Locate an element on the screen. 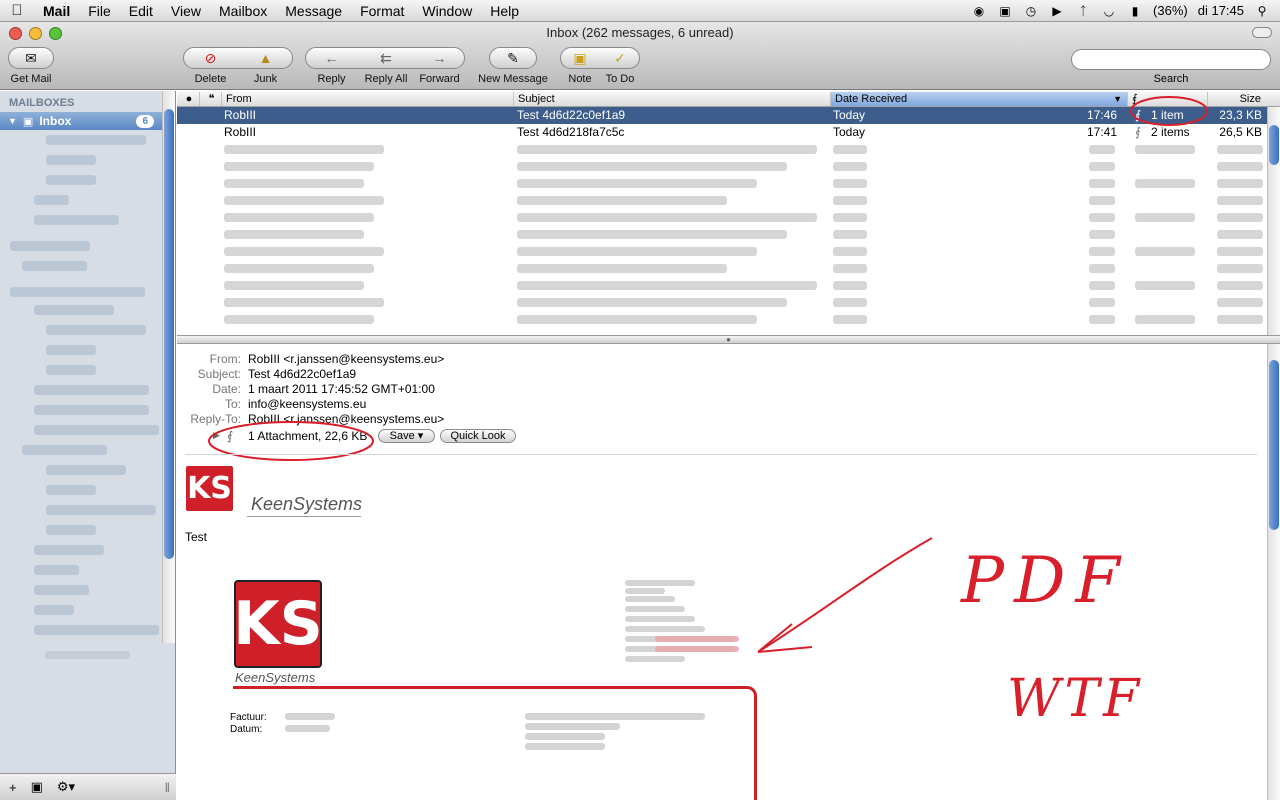  add-mailbox-icon: + is located at coordinates (13, 787).